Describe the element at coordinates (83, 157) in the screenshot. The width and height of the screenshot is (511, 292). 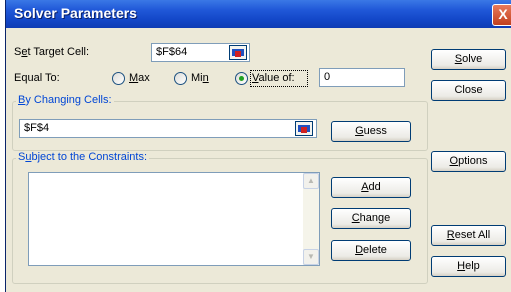
I see `constraints-title: Subject to the Constraints:` at that location.